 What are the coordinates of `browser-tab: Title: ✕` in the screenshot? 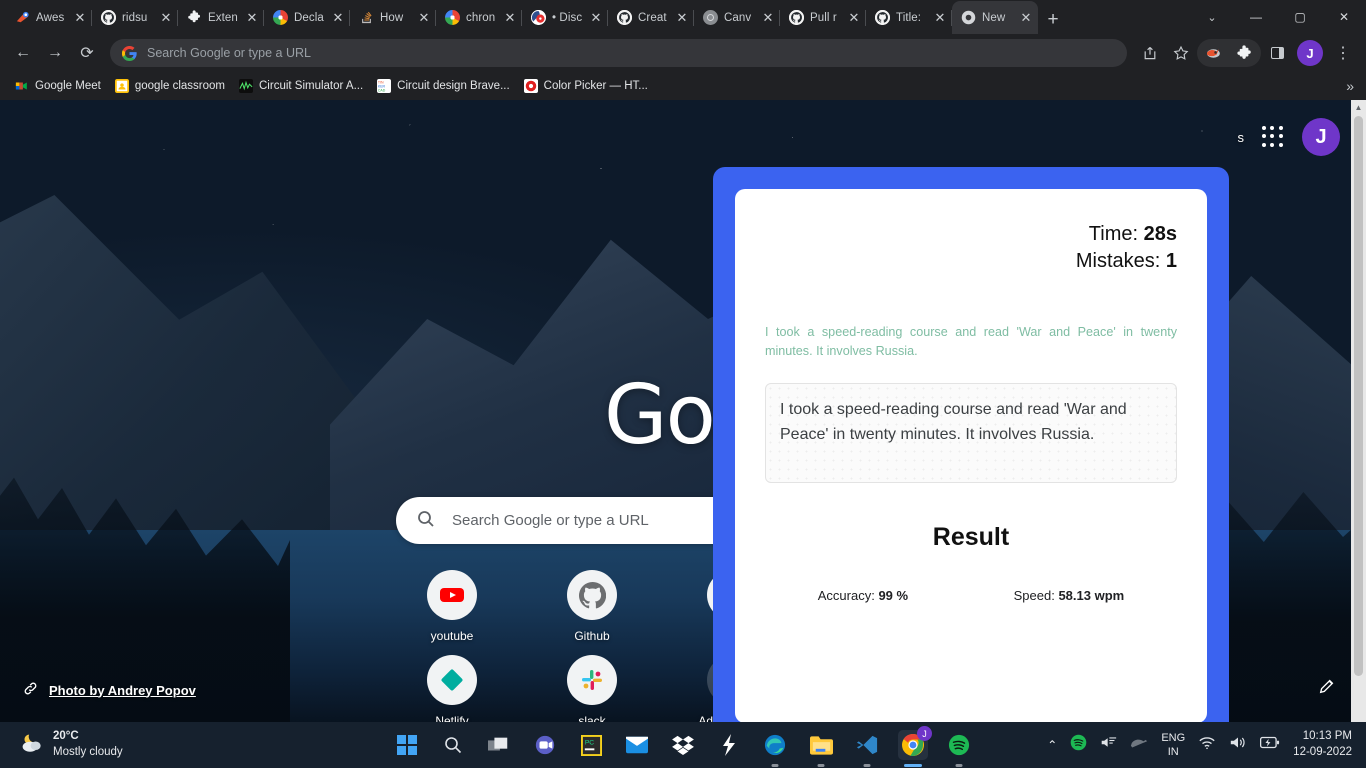 It's located at (909, 17).